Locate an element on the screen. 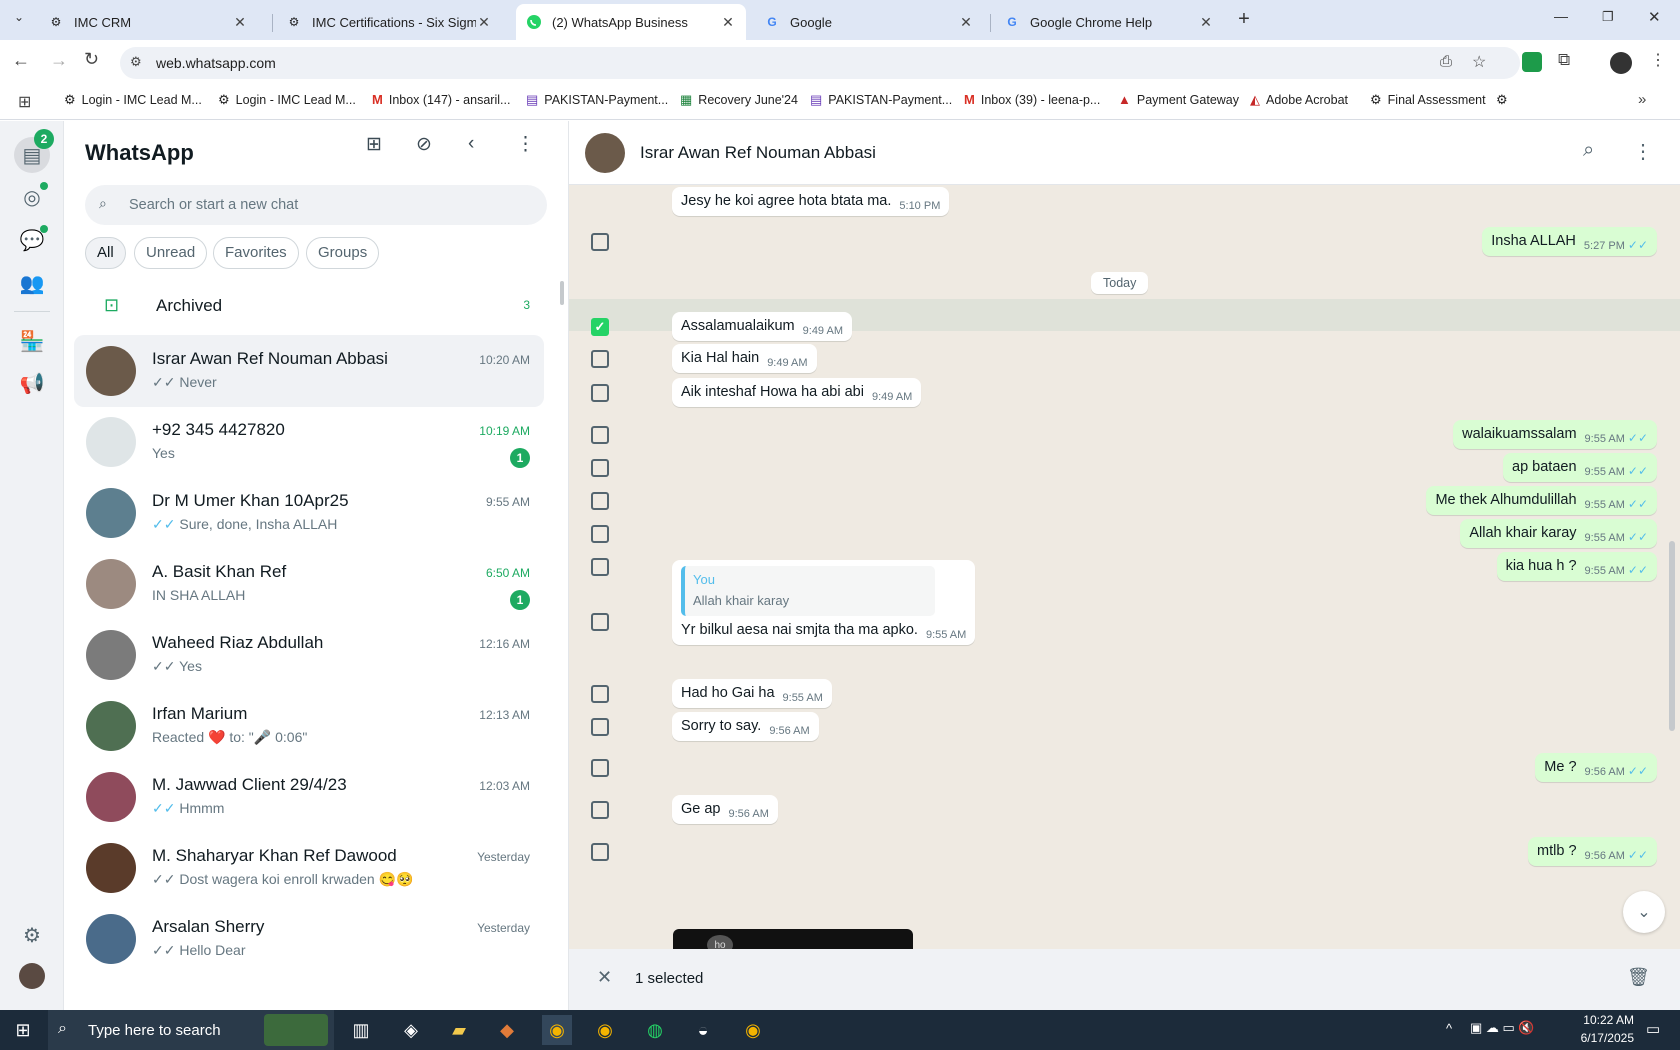 This screenshot has height=1050, width=1680. bookmark-item: ⚙ is located at coordinates (1502, 100).